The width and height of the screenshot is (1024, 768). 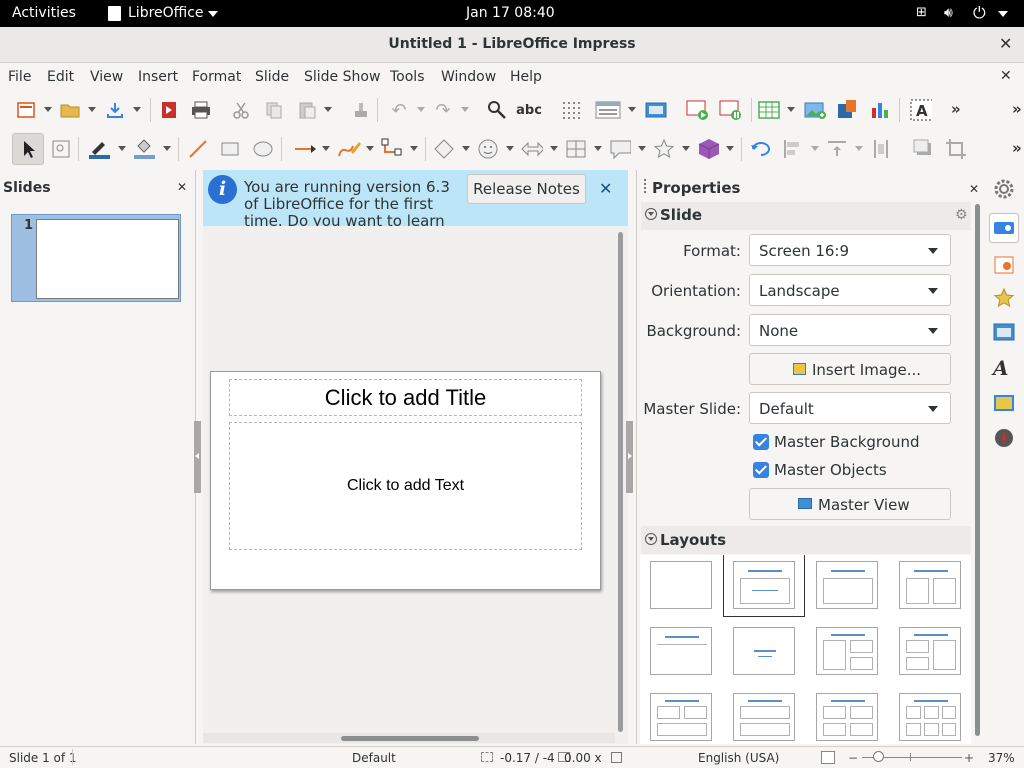 What do you see at coordinates (847, 717) in the screenshot?
I see `layout-title-4-content` at bounding box center [847, 717].